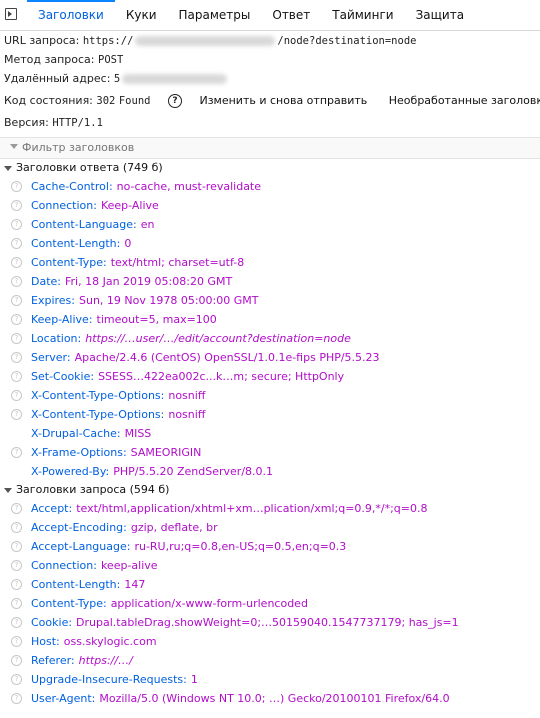 The width and height of the screenshot is (540, 718). Describe the element at coordinates (270, 243) in the screenshot. I see `header-row: ? Content-Length: 0` at that location.